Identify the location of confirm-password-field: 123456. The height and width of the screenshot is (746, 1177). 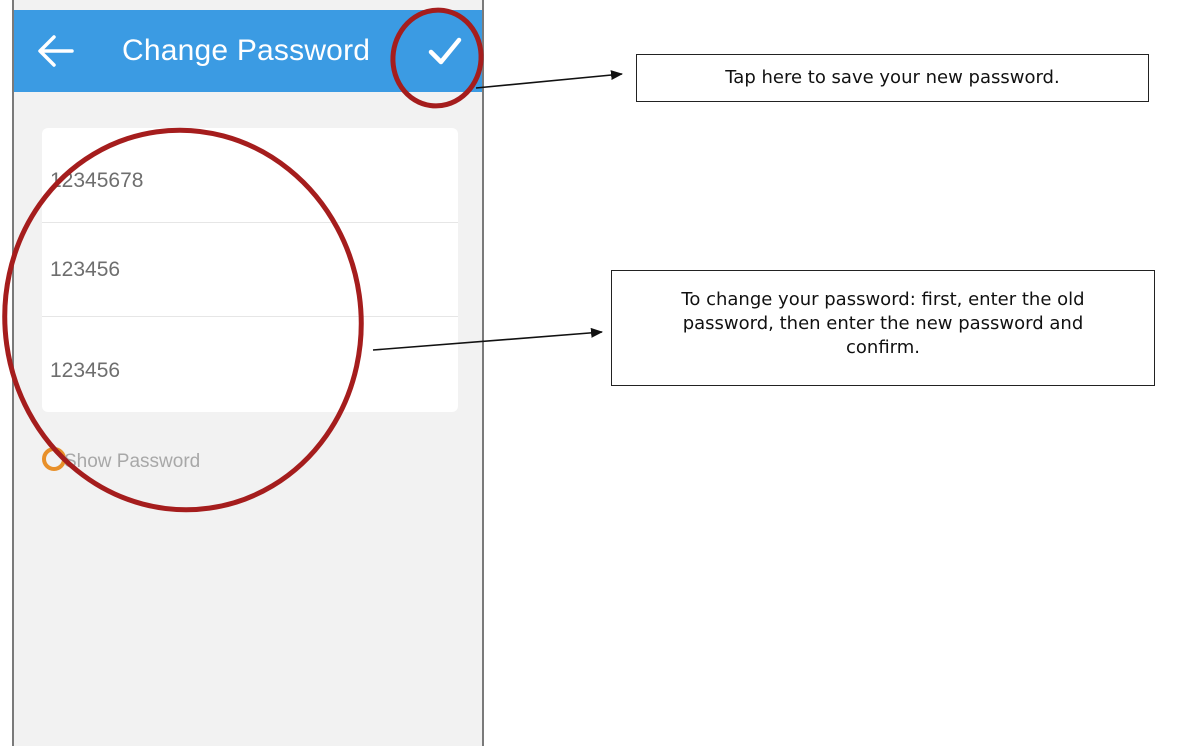
(250, 363).